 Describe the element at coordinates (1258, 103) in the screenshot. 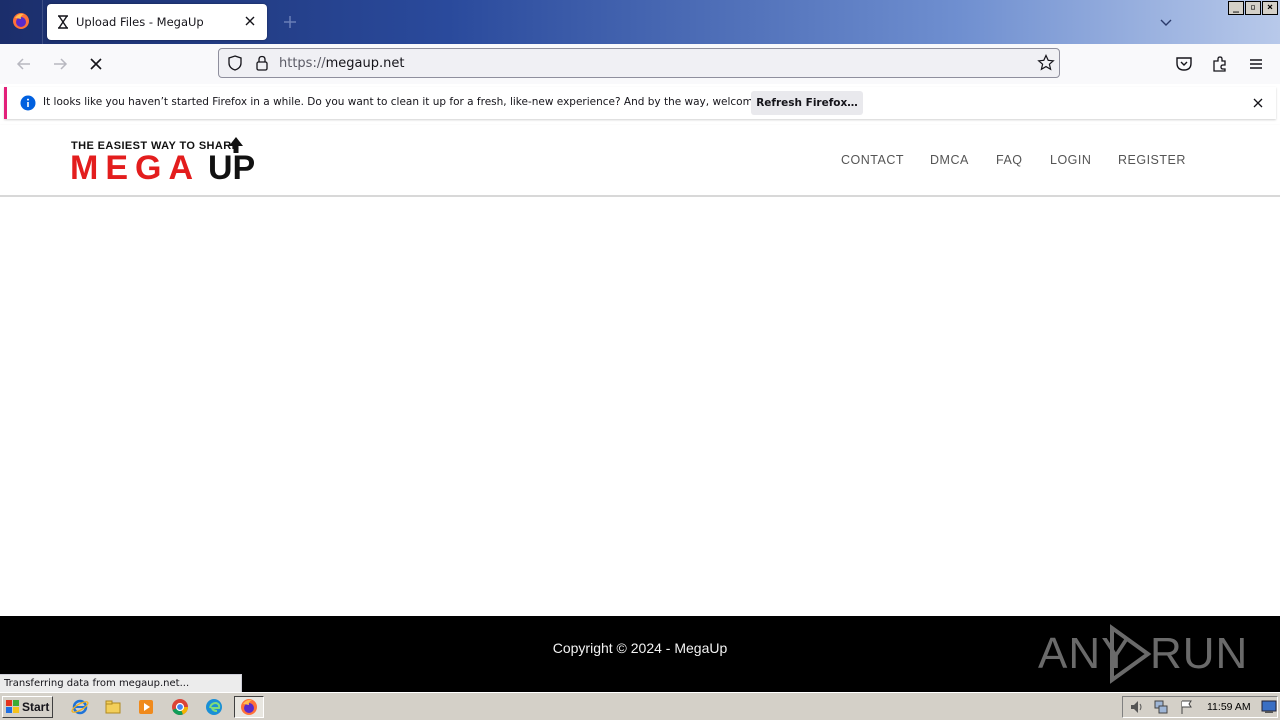

I see `close-notification-icon` at that location.